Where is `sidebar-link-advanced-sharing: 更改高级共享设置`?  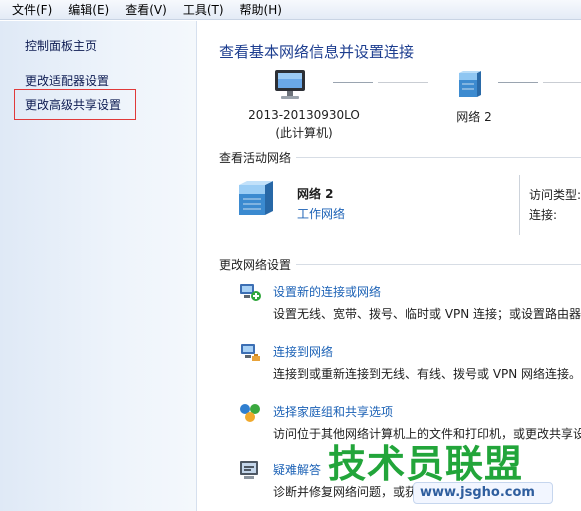
sidebar-link-advanced-sharing: 更改高级共享设置 is located at coordinates (73, 104).